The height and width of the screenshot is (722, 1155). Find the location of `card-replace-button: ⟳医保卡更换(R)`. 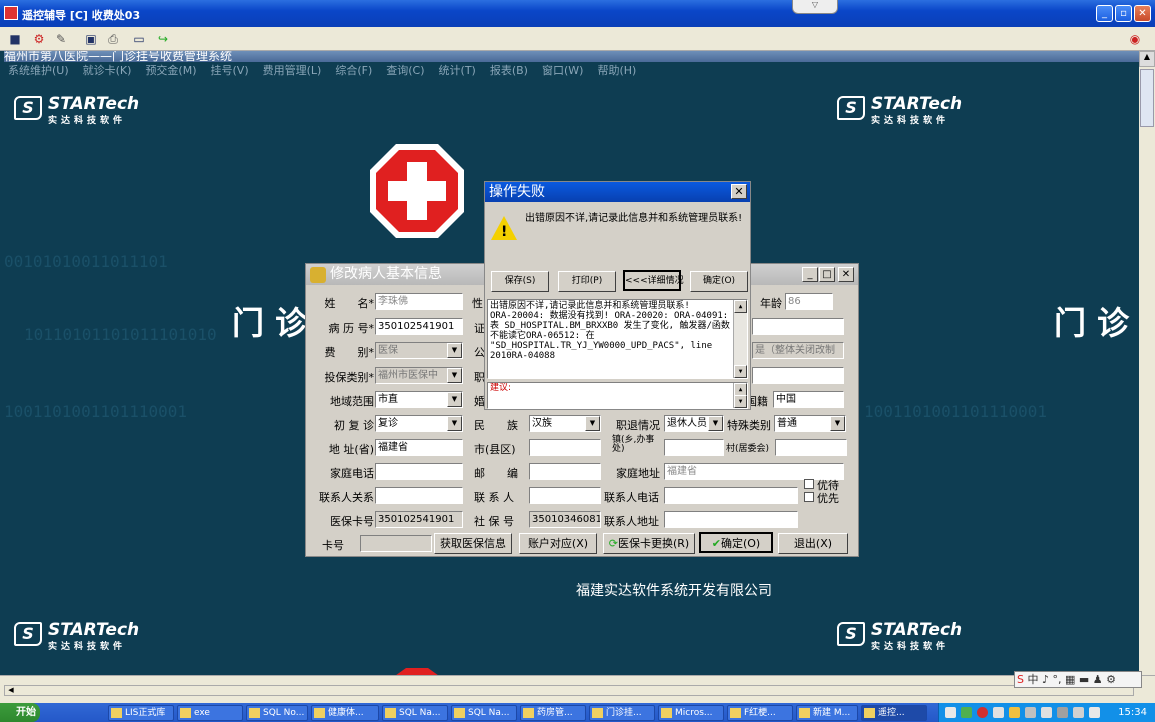

card-replace-button: ⟳医保卡更换(R) is located at coordinates (649, 543).